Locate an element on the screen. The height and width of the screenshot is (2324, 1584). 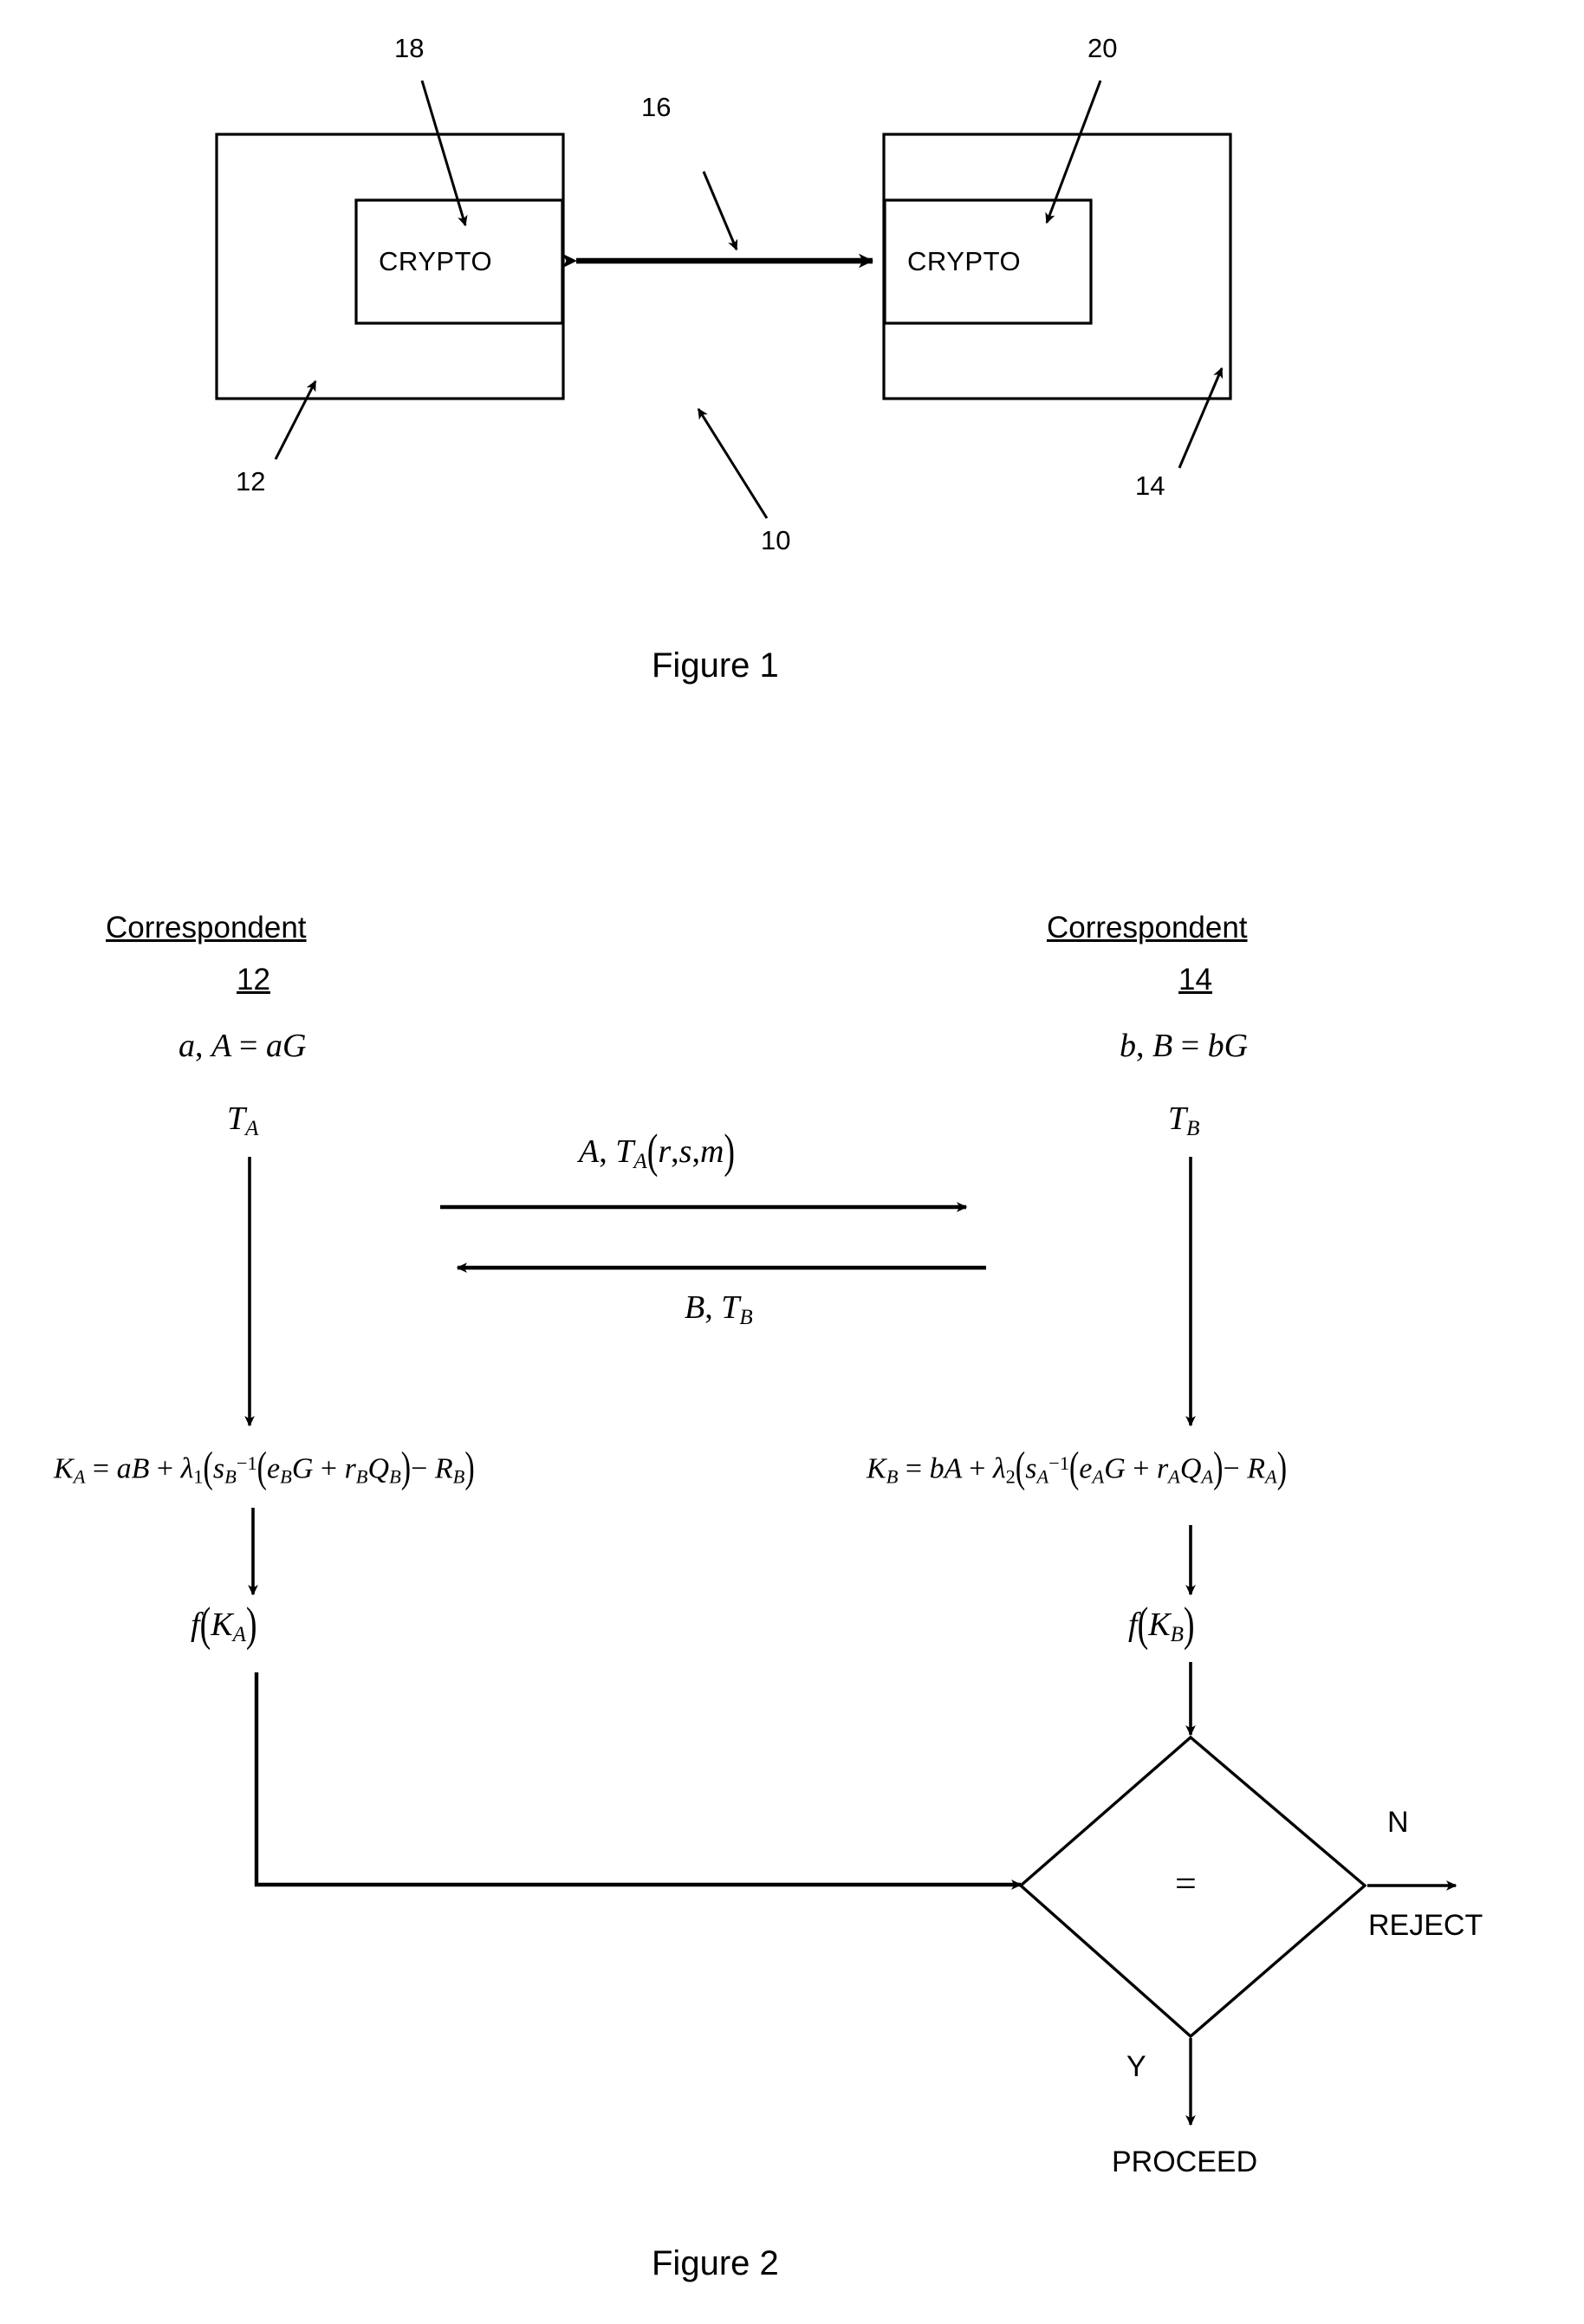
fig2-message-2-label: B, TB is located at coordinates (719, 1309).